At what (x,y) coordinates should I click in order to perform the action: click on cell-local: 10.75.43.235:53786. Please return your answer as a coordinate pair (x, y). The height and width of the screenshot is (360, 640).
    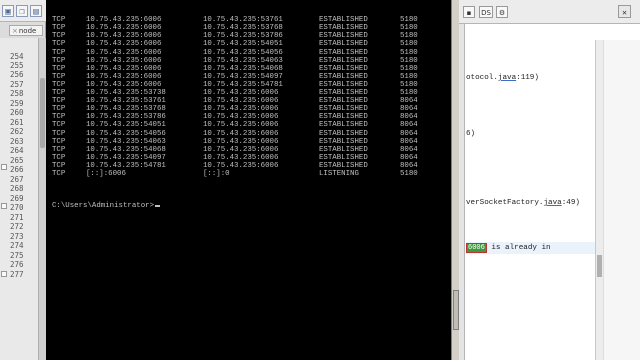
    Looking at the image, I should click on (126, 117).